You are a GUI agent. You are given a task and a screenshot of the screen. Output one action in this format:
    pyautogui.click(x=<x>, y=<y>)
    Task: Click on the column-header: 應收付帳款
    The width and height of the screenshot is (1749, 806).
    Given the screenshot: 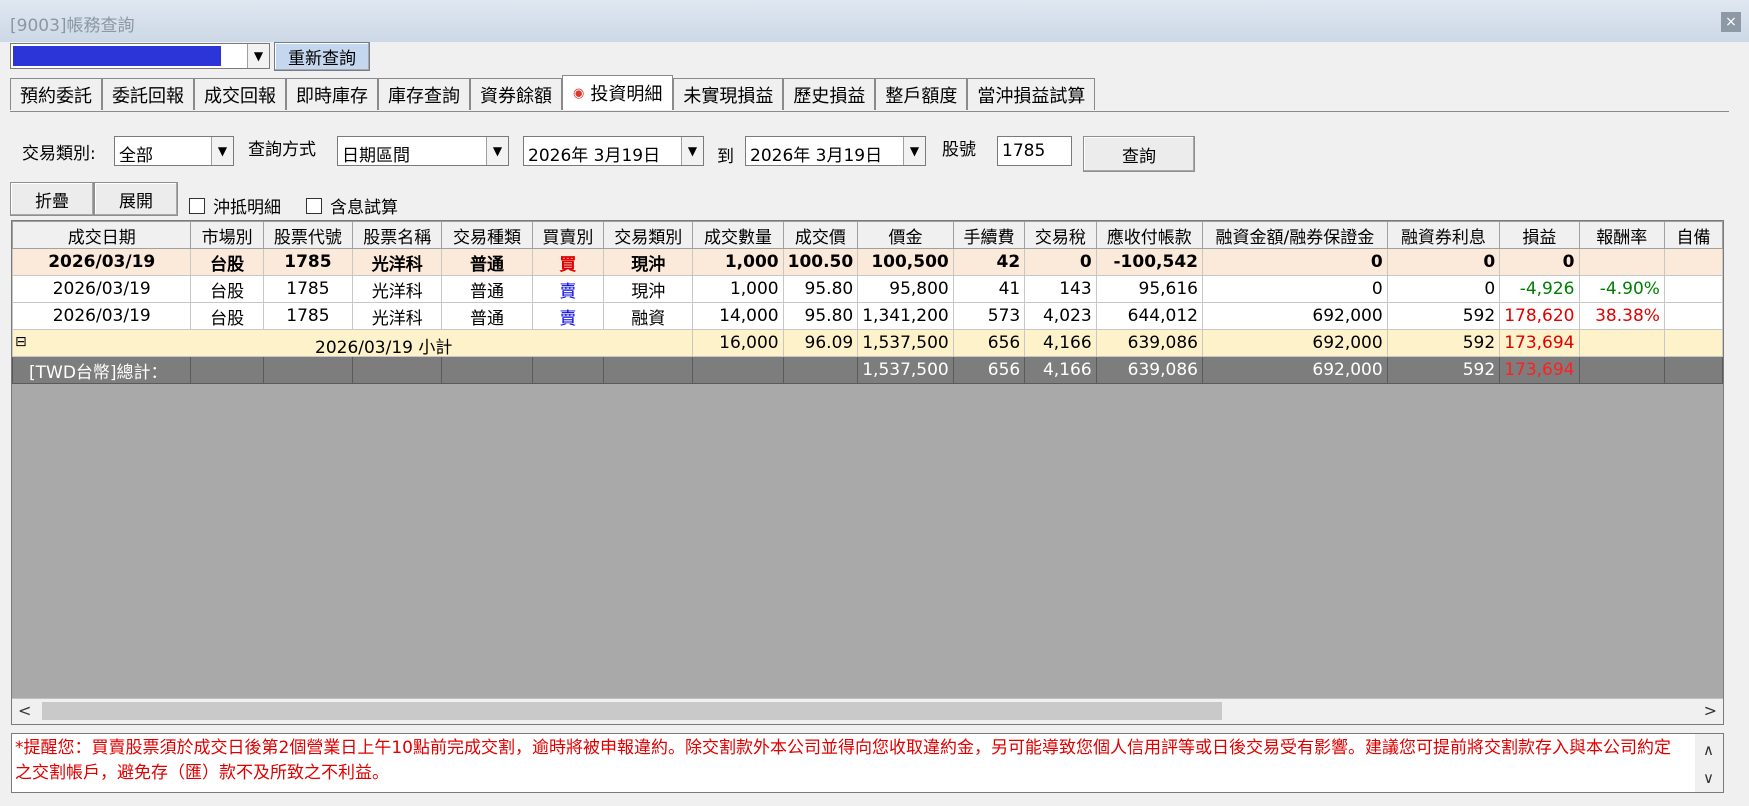 What is the action you would take?
    pyautogui.click(x=1149, y=235)
    